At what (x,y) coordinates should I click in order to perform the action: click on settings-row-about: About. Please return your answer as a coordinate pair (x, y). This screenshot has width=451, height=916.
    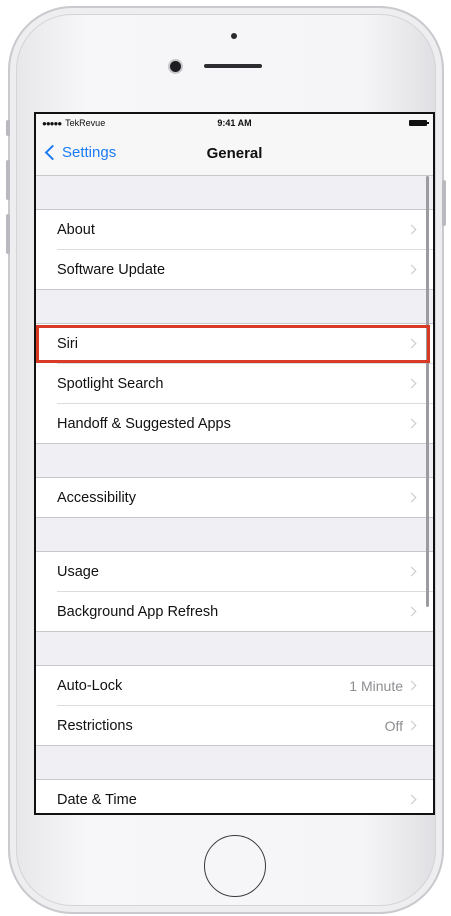
    Looking at the image, I should click on (234, 230).